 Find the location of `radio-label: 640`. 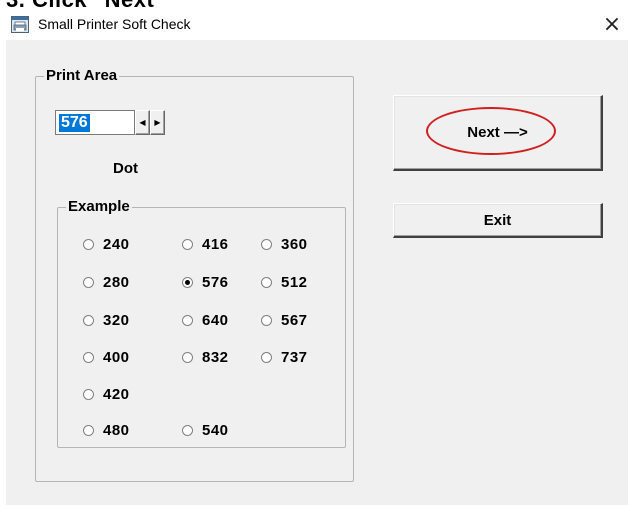

radio-label: 640 is located at coordinates (215, 320).